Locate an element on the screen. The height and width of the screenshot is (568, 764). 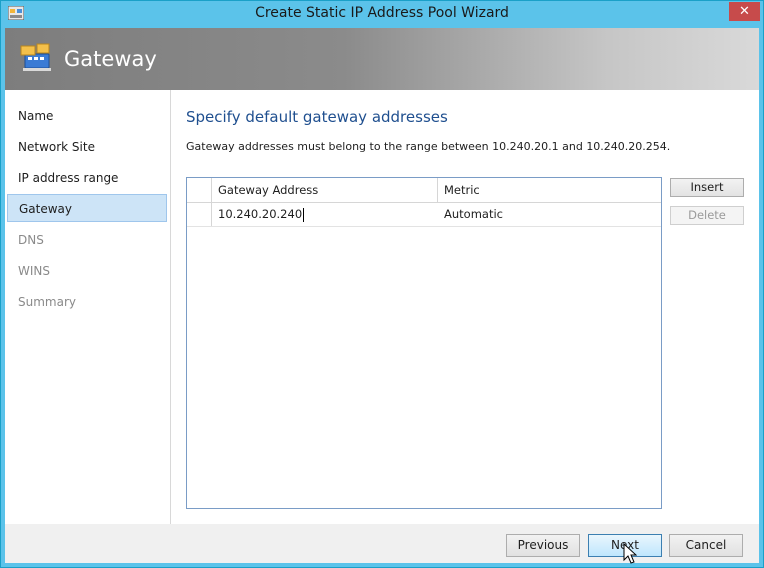
previous-button: Previous is located at coordinates (543, 545).